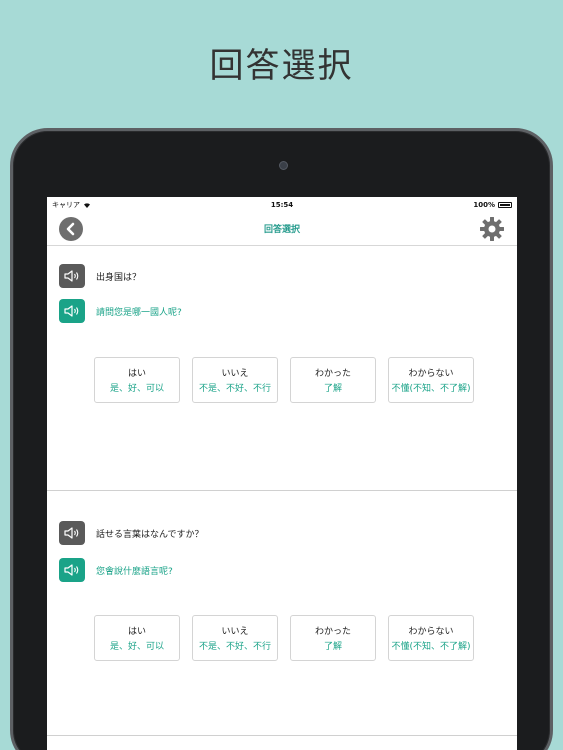 The image size is (563, 750). I want to click on question-row: 出身国は？, so click(100, 276).